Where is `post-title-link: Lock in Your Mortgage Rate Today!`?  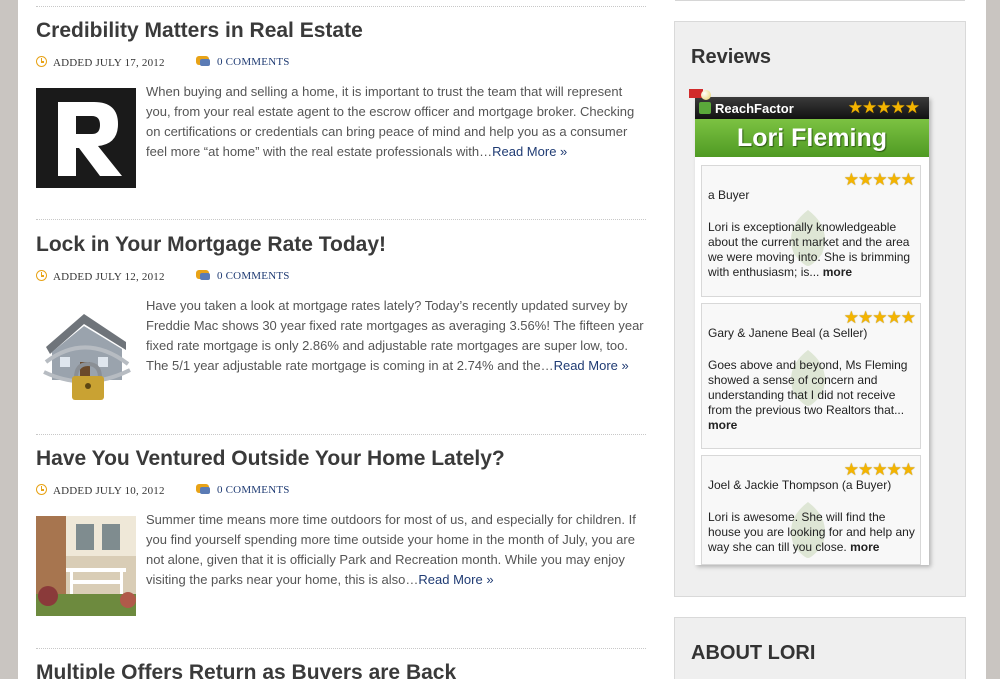
post-title-link: Lock in Your Mortgage Rate Today! is located at coordinates (341, 245).